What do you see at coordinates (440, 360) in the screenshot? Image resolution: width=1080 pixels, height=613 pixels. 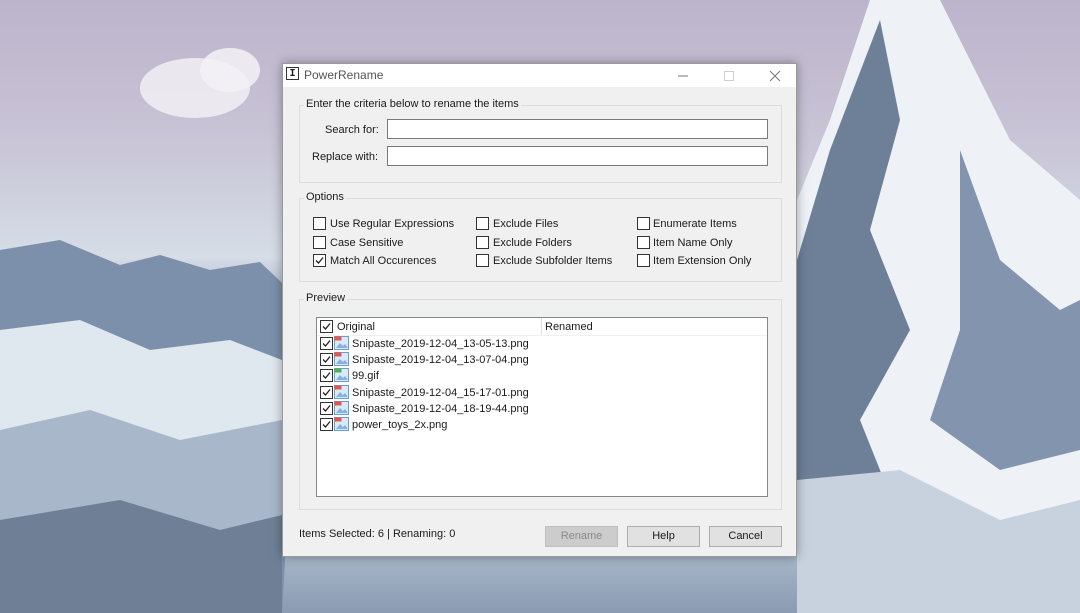 I see `file-name: Snipaste_2019-12-04_13-07-04.png` at bounding box center [440, 360].